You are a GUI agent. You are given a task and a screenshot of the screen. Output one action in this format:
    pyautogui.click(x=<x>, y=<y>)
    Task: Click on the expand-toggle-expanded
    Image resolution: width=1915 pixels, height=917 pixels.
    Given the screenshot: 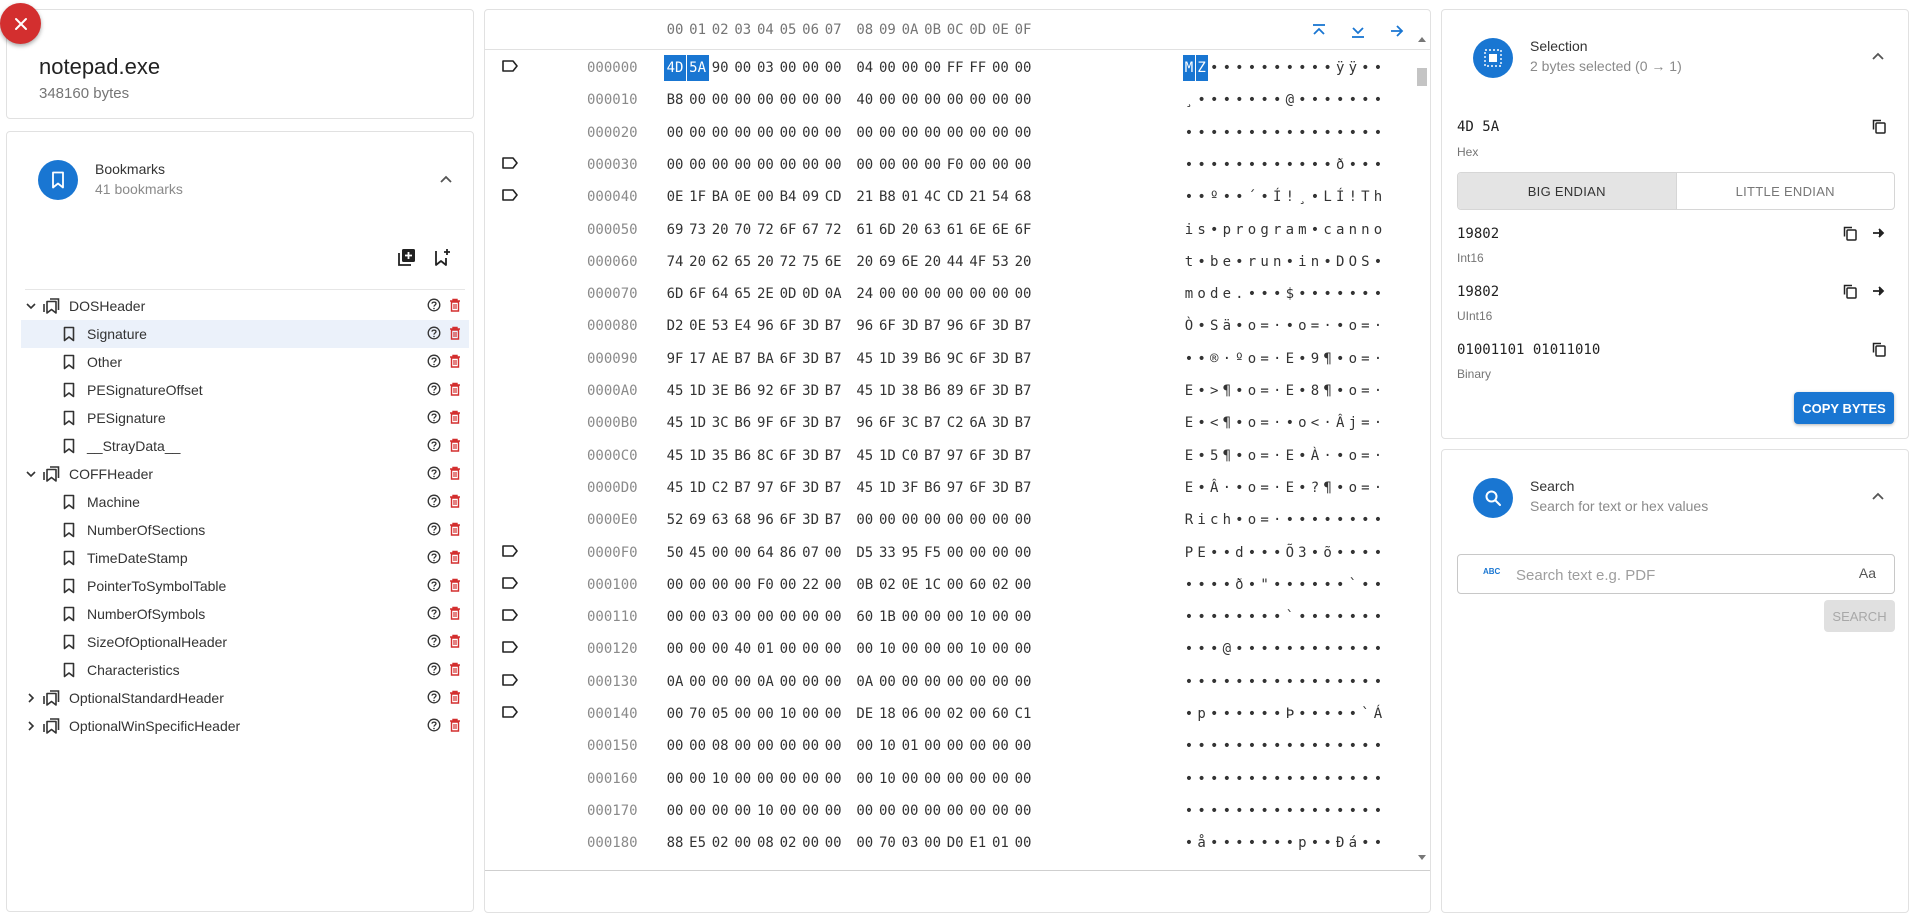 What is the action you would take?
    pyautogui.click(x=31, y=474)
    